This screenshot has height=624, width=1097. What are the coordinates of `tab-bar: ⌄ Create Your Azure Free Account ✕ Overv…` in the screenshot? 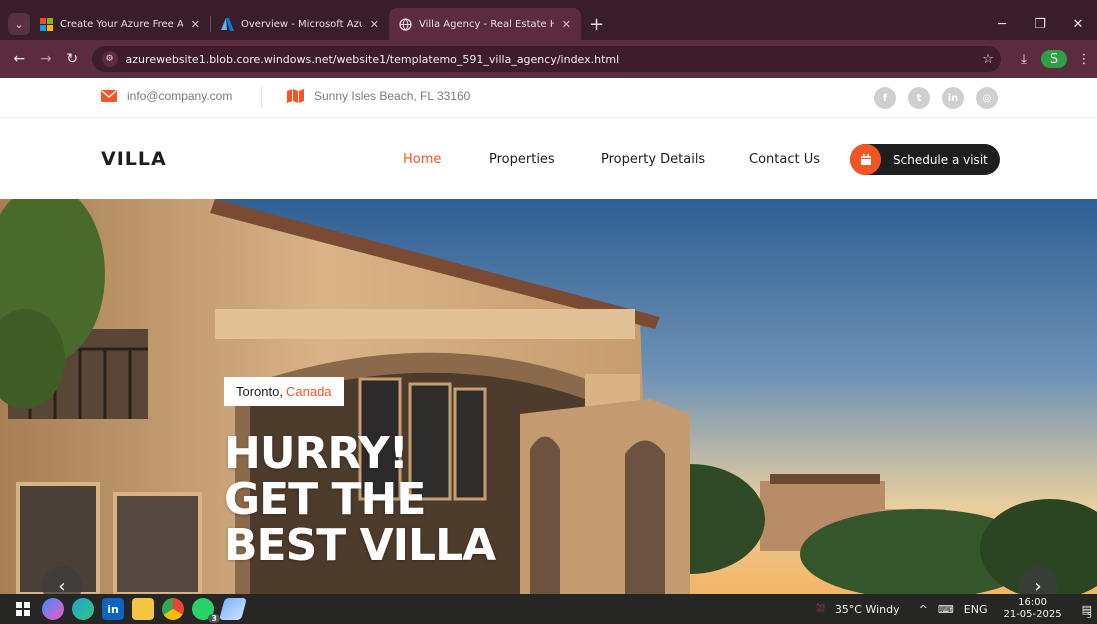 It's located at (548, 24).